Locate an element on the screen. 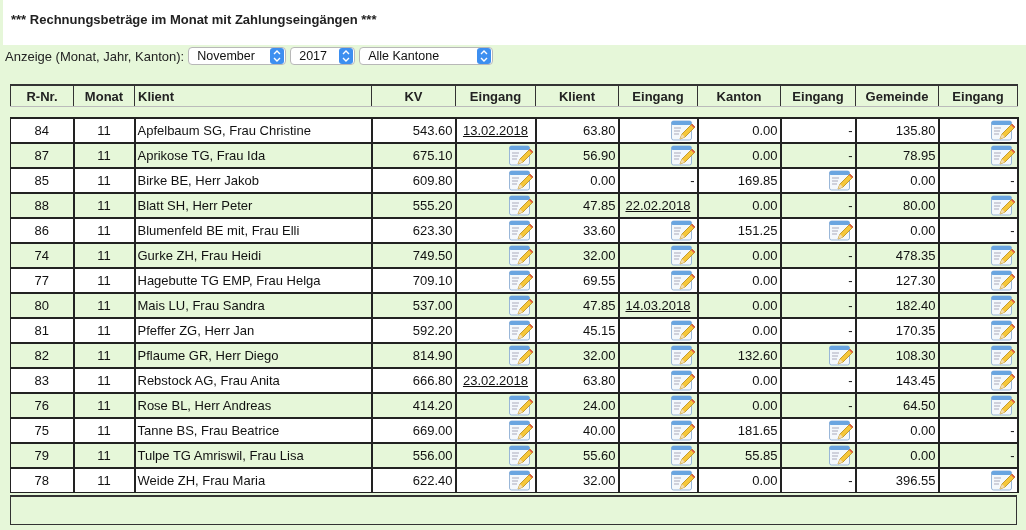 The height and width of the screenshot is (530, 1026). dropdown-select: November is located at coordinates (237, 56).